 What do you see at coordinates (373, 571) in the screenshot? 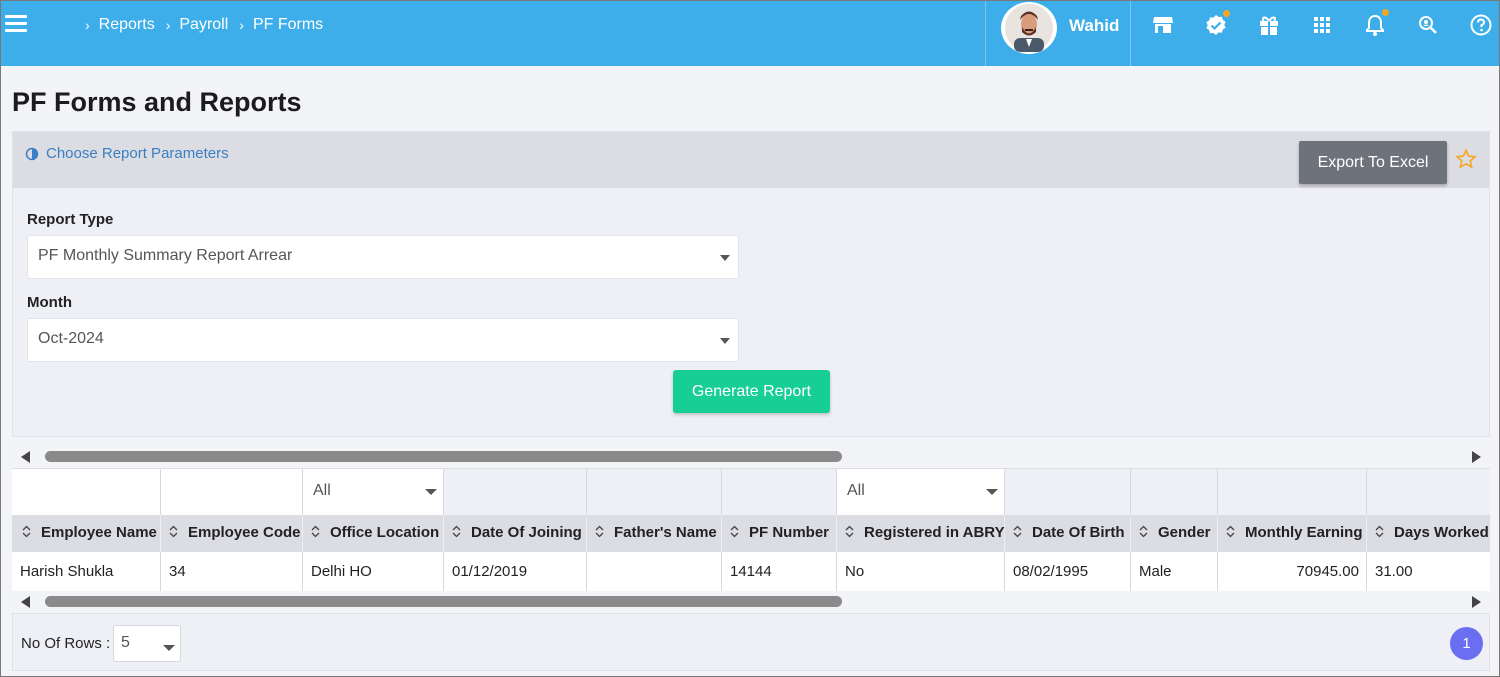
I see `cell-office-location: Delhi HO` at bounding box center [373, 571].